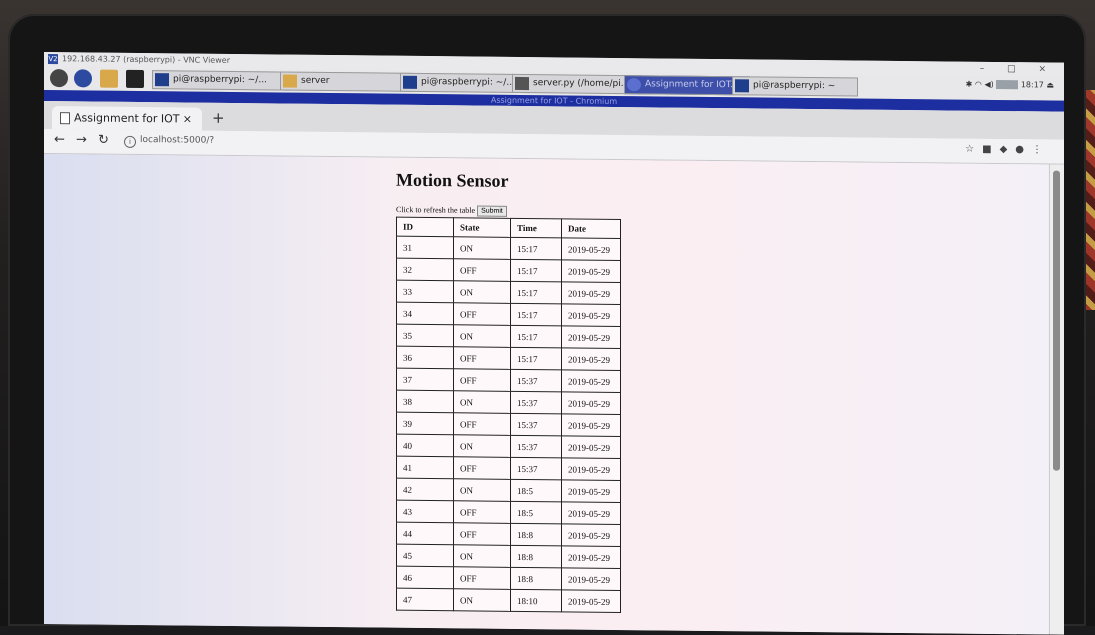 This screenshot has height=635, width=1095. I want to click on wifi-icon: ◠, so click(978, 84).